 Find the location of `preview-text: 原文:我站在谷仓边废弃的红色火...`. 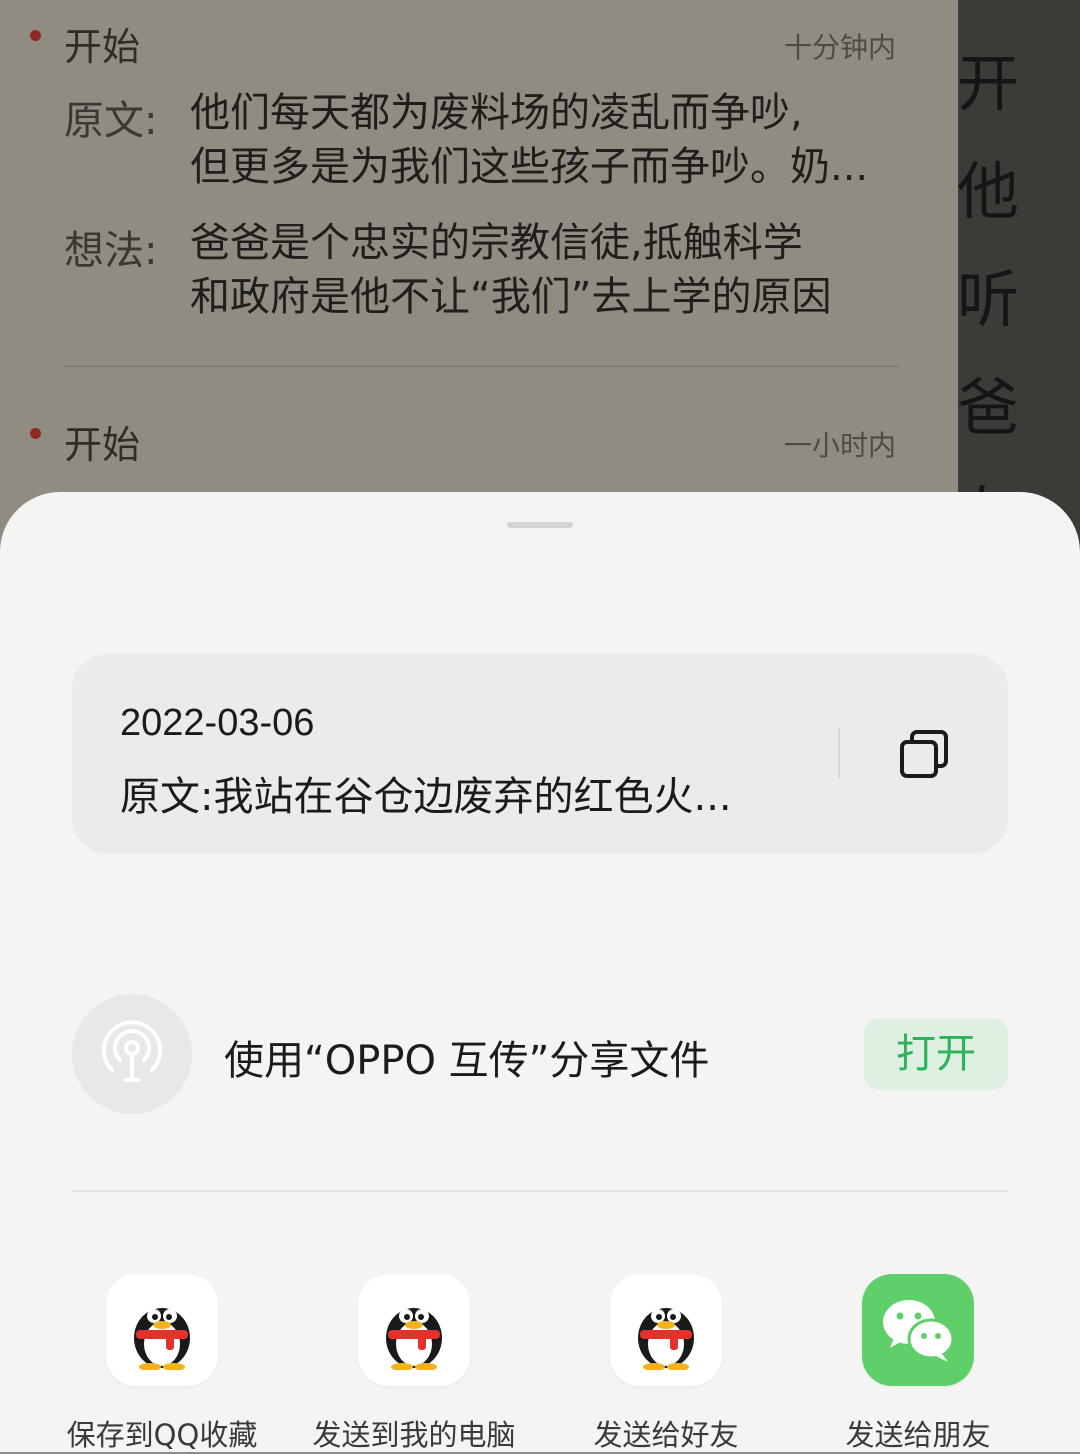

preview-text: 原文:我站在谷仓边废弃的红色火... is located at coordinates (426, 797).